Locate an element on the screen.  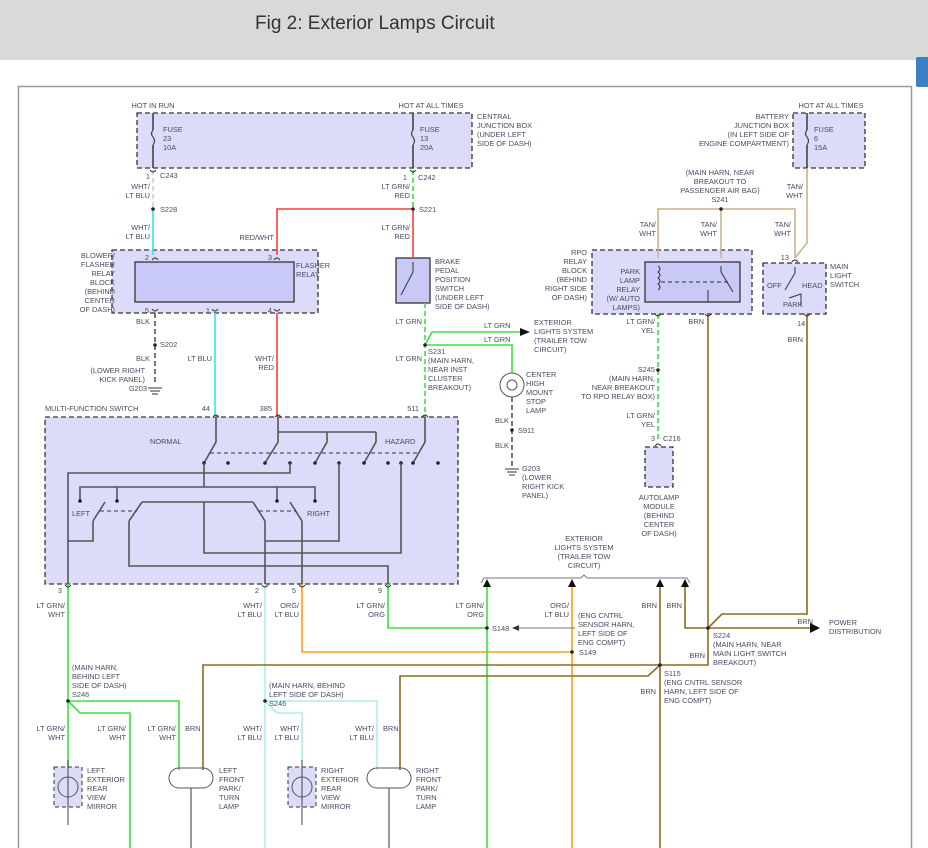
label-line: 1 is located at coordinates (148, 176).